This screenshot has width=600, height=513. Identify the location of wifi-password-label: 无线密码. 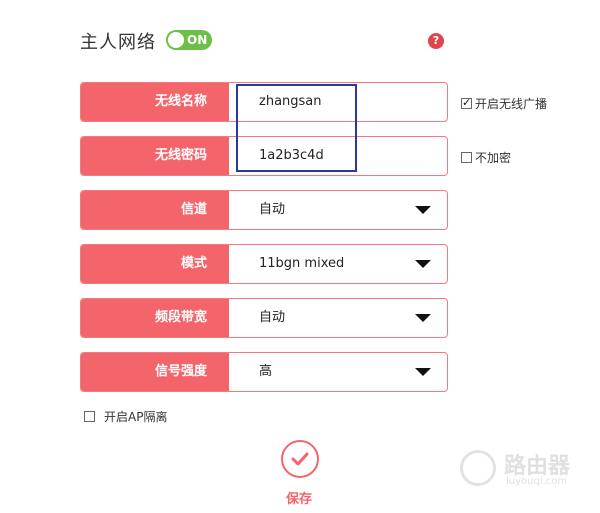
(155, 156).